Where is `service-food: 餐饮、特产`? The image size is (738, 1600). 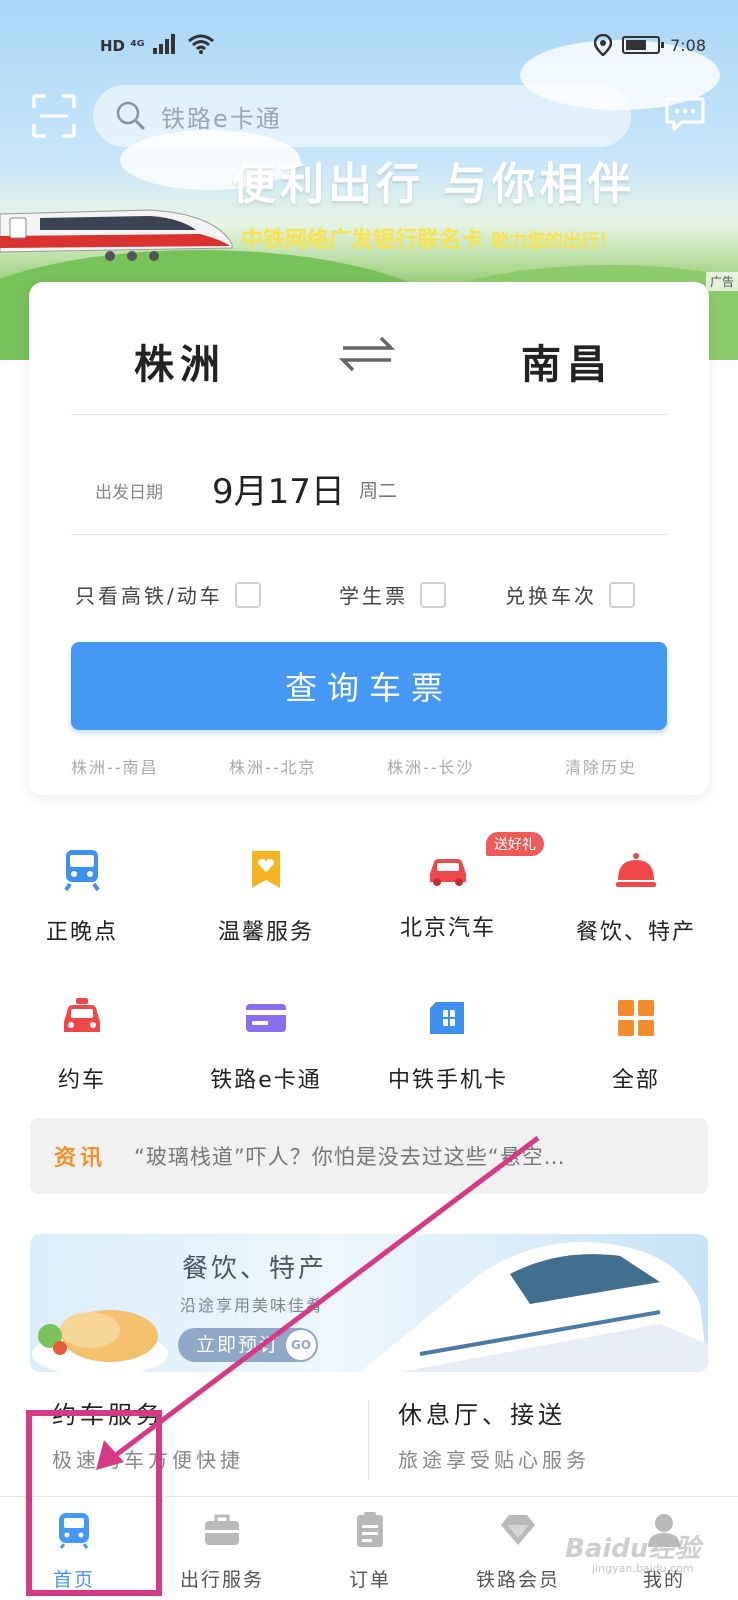
service-food: 餐饮、特产 is located at coordinates (636, 897).